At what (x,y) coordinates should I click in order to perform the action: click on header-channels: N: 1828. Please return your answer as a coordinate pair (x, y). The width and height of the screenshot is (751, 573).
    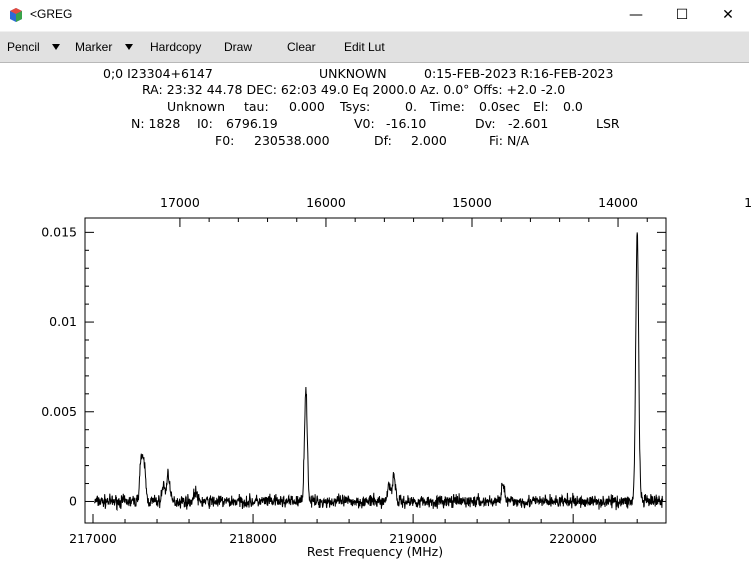
    Looking at the image, I should click on (156, 123).